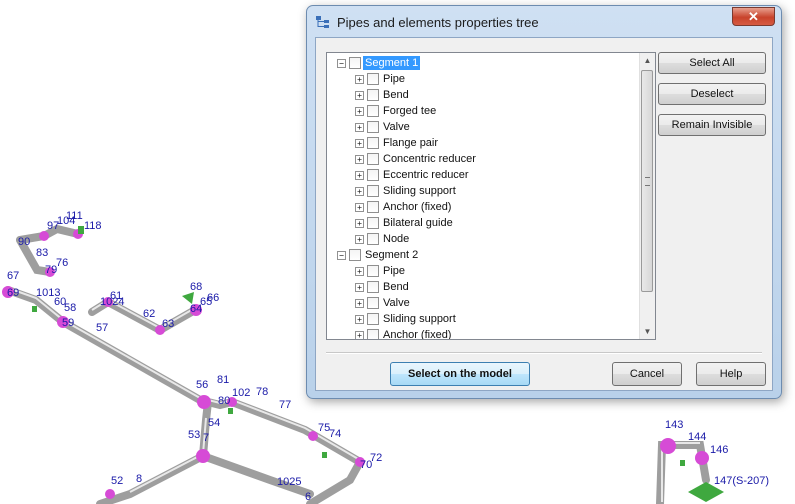 Image resolution: width=795 pixels, height=504 pixels. Describe the element at coordinates (394, 271) in the screenshot. I see `element-type-label: Pipe` at that location.